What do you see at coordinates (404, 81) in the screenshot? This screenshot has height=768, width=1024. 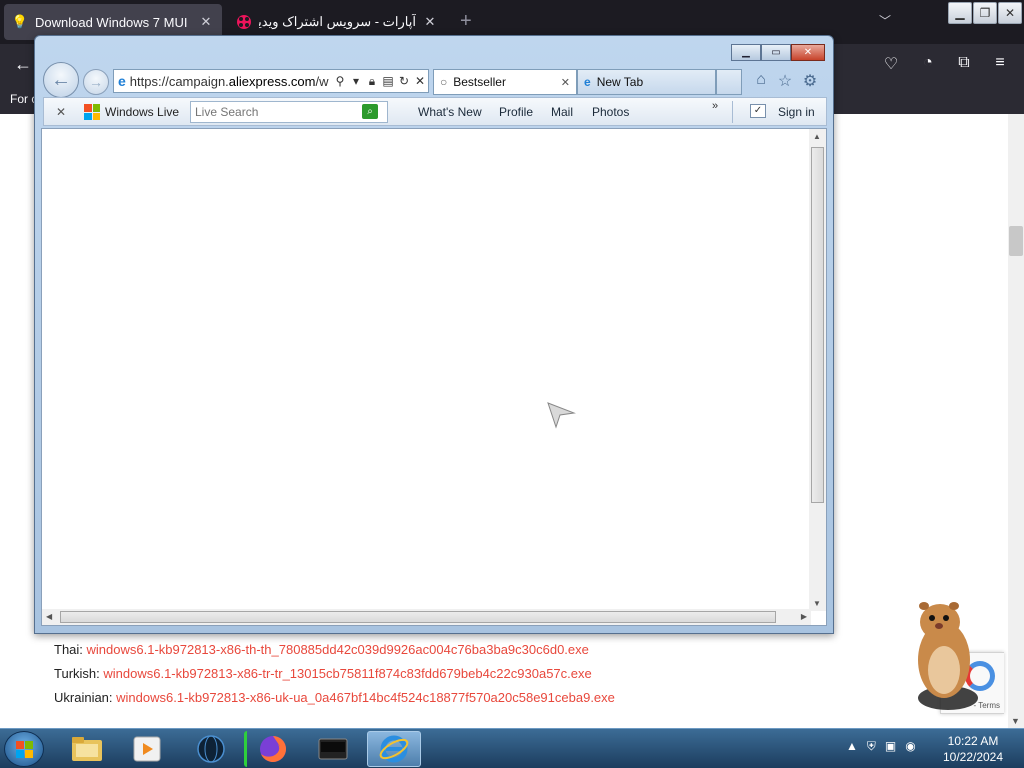 I see `refresh-icon: ↻` at bounding box center [404, 81].